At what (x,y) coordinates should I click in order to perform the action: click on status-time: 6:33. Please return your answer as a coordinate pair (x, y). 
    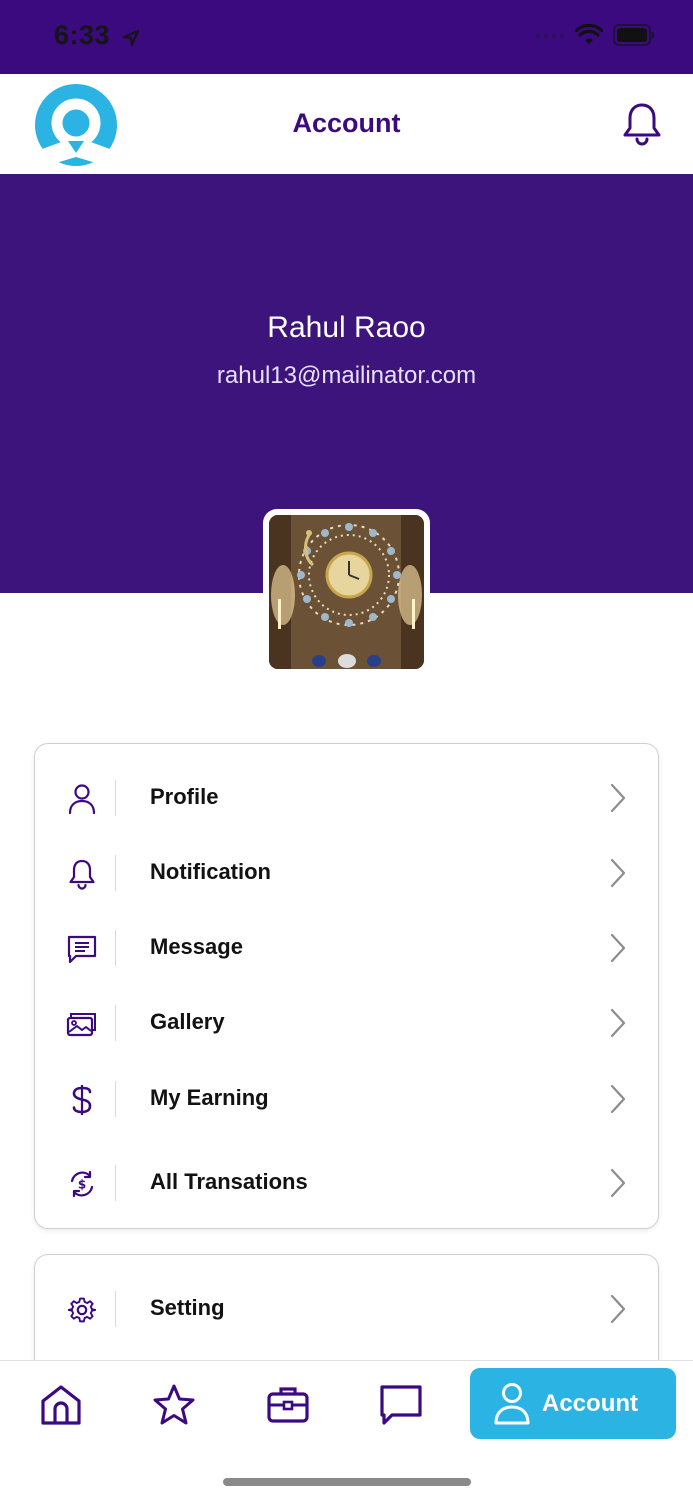
    Looking at the image, I should click on (97, 35).